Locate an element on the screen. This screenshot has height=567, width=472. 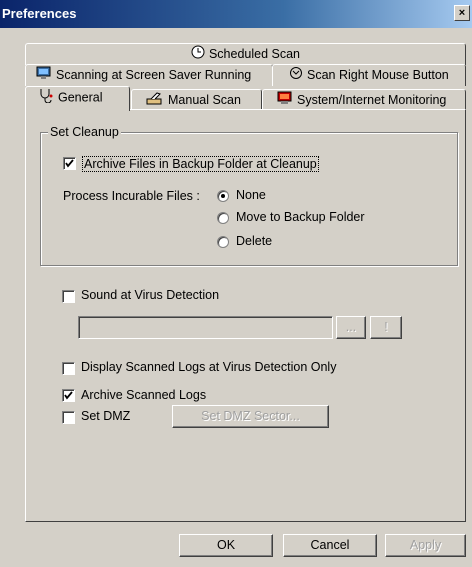
sound-file-field is located at coordinates (205, 327).